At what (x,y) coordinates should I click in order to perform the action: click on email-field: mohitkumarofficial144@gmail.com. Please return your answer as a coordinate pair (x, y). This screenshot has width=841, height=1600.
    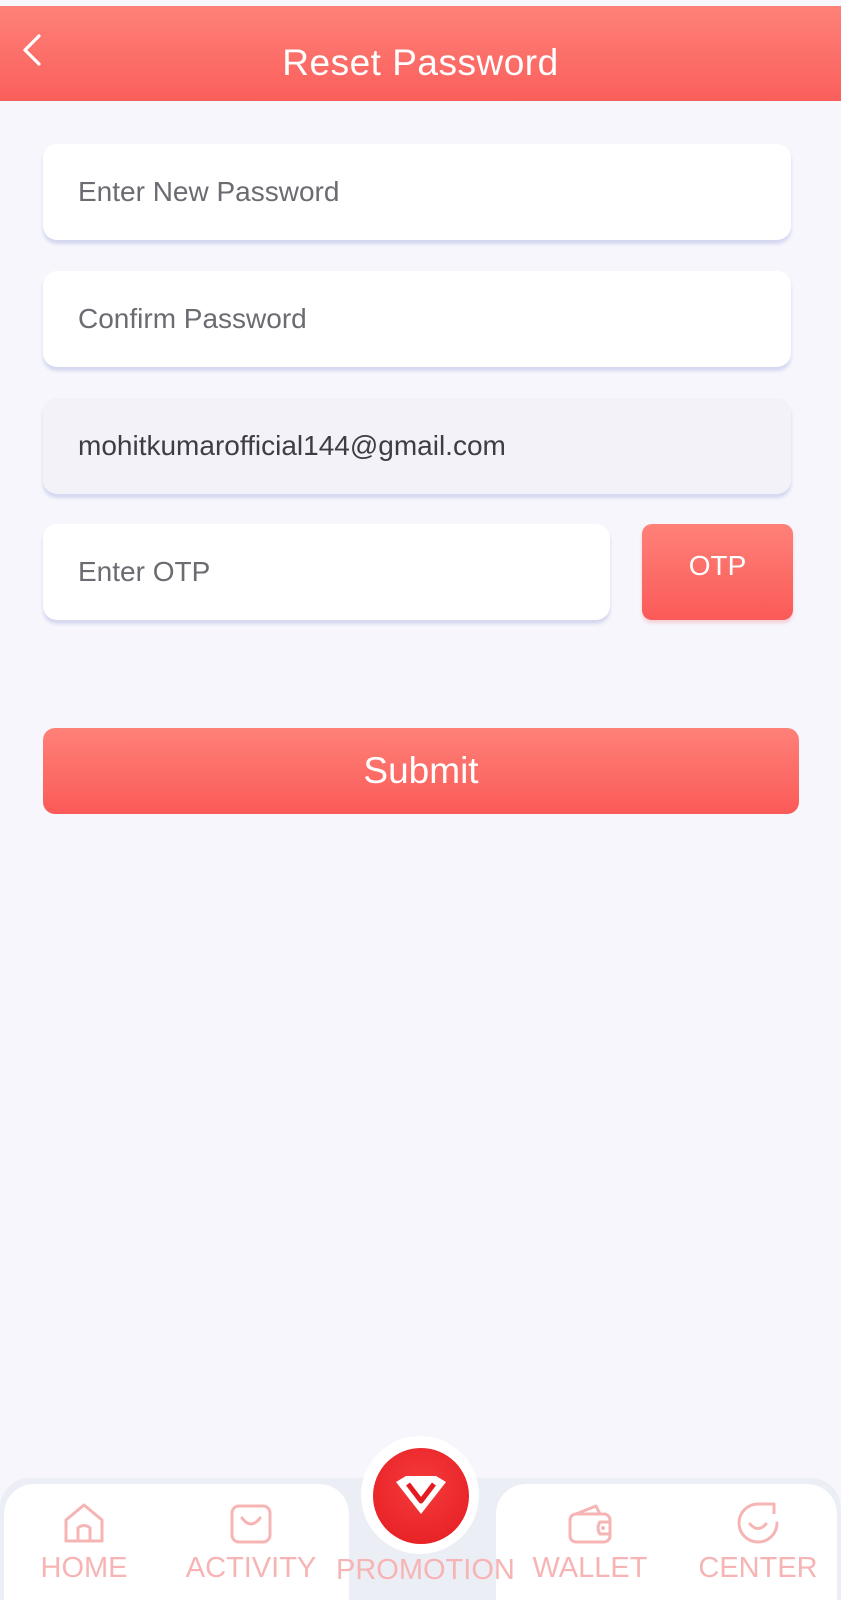
    Looking at the image, I should click on (417, 446).